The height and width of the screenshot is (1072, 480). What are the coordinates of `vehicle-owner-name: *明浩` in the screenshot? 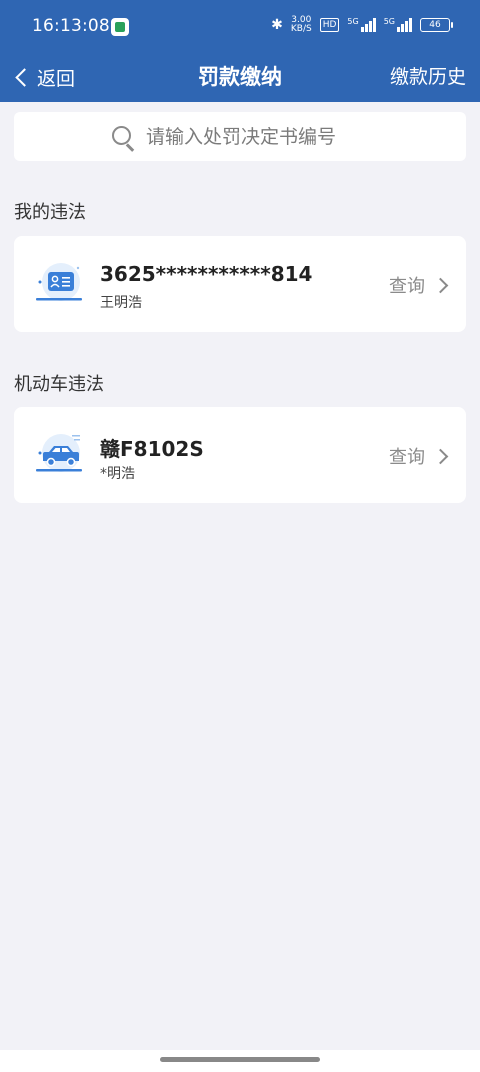 It's located at (117, 474).